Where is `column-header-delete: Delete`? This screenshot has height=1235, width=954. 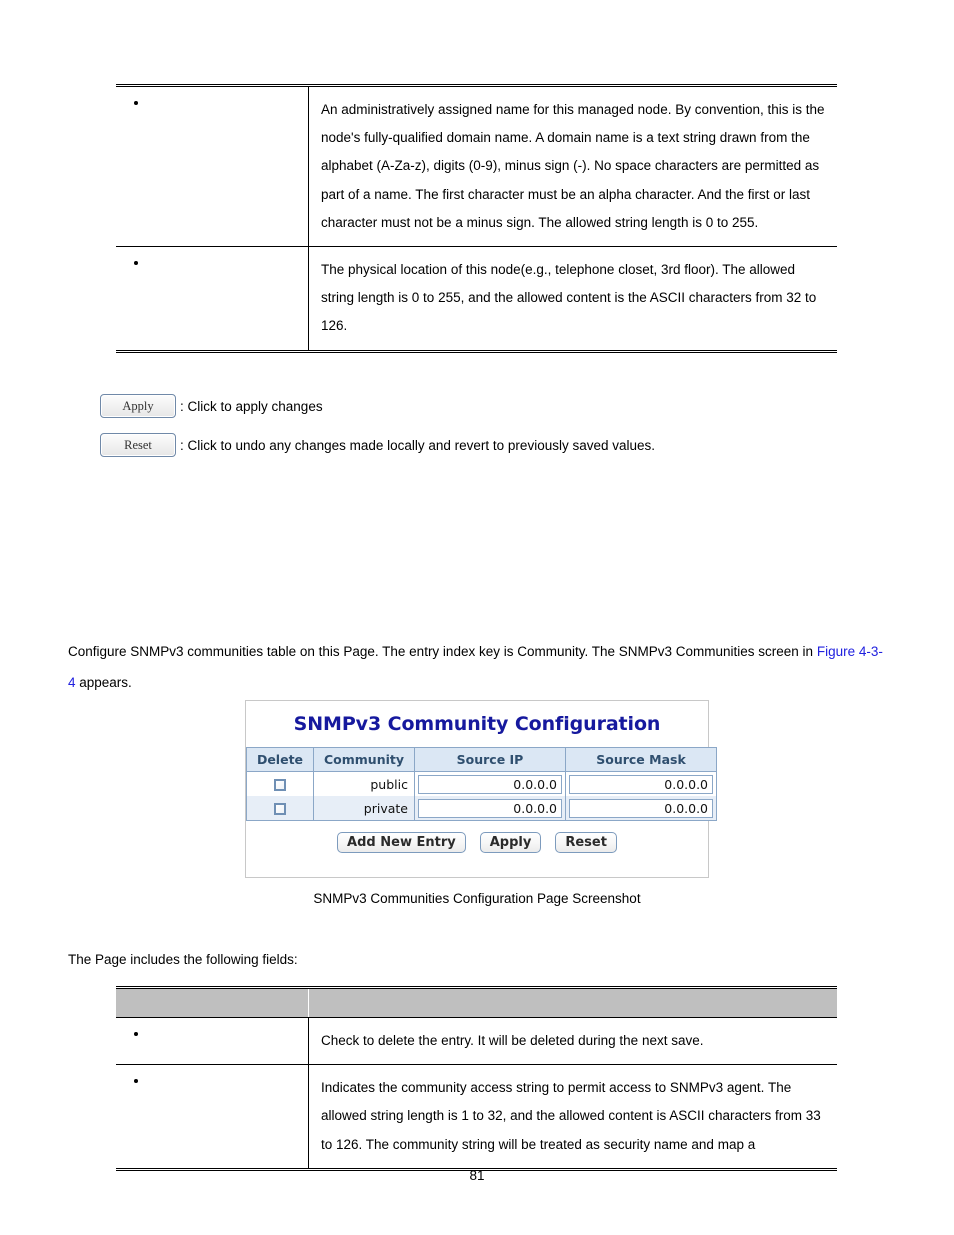
column-header-delete: Delete is located at coordinates (280, 760).